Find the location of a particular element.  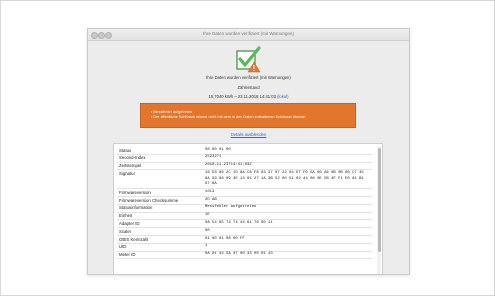

row-key: Meter ID is located at coordinates (160, 255).